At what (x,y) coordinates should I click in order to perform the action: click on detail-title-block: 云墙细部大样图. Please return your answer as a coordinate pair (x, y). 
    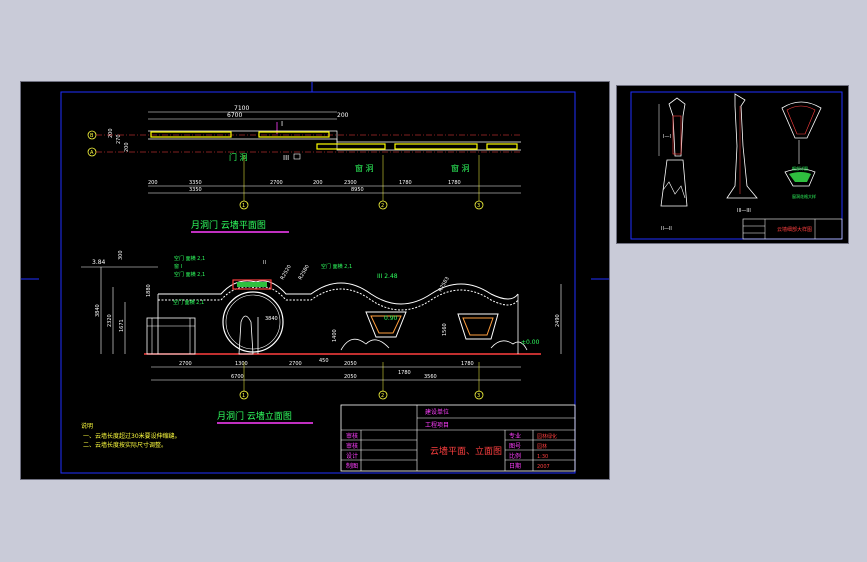
    Looking at the image, I should click on (792, 229).